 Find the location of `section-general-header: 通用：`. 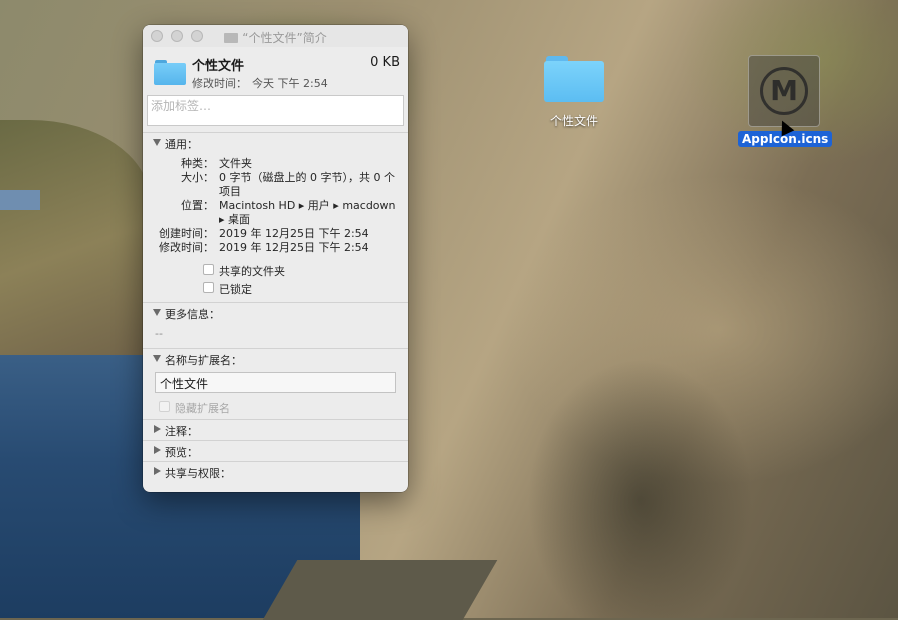

section-general-header: 通用： is located at coordinates (275, 143).